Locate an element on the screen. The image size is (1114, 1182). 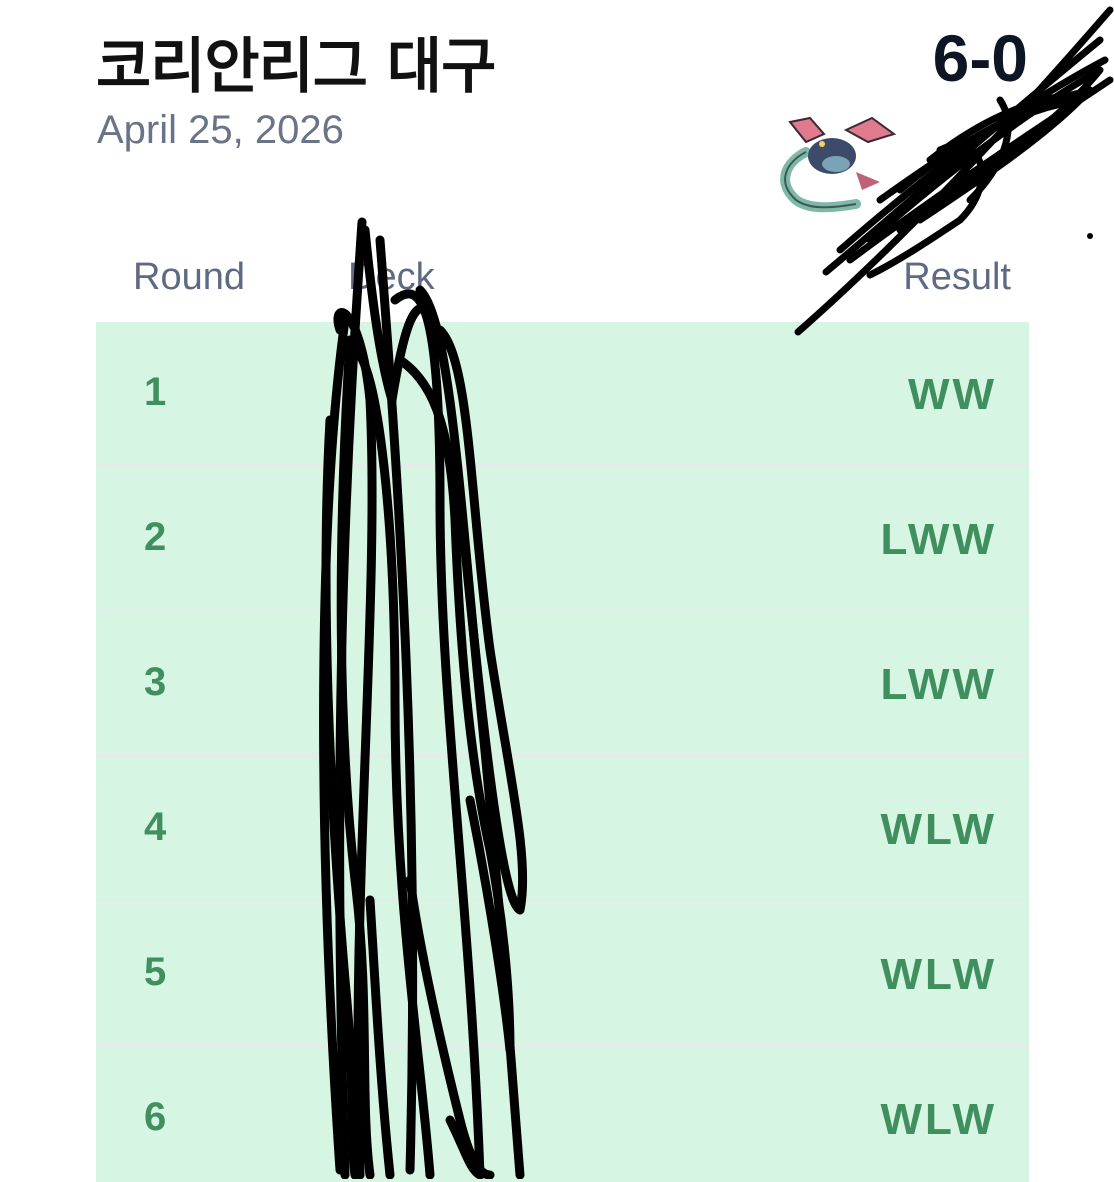
table-row: 2 LWW is located at coordinates (562, 539).